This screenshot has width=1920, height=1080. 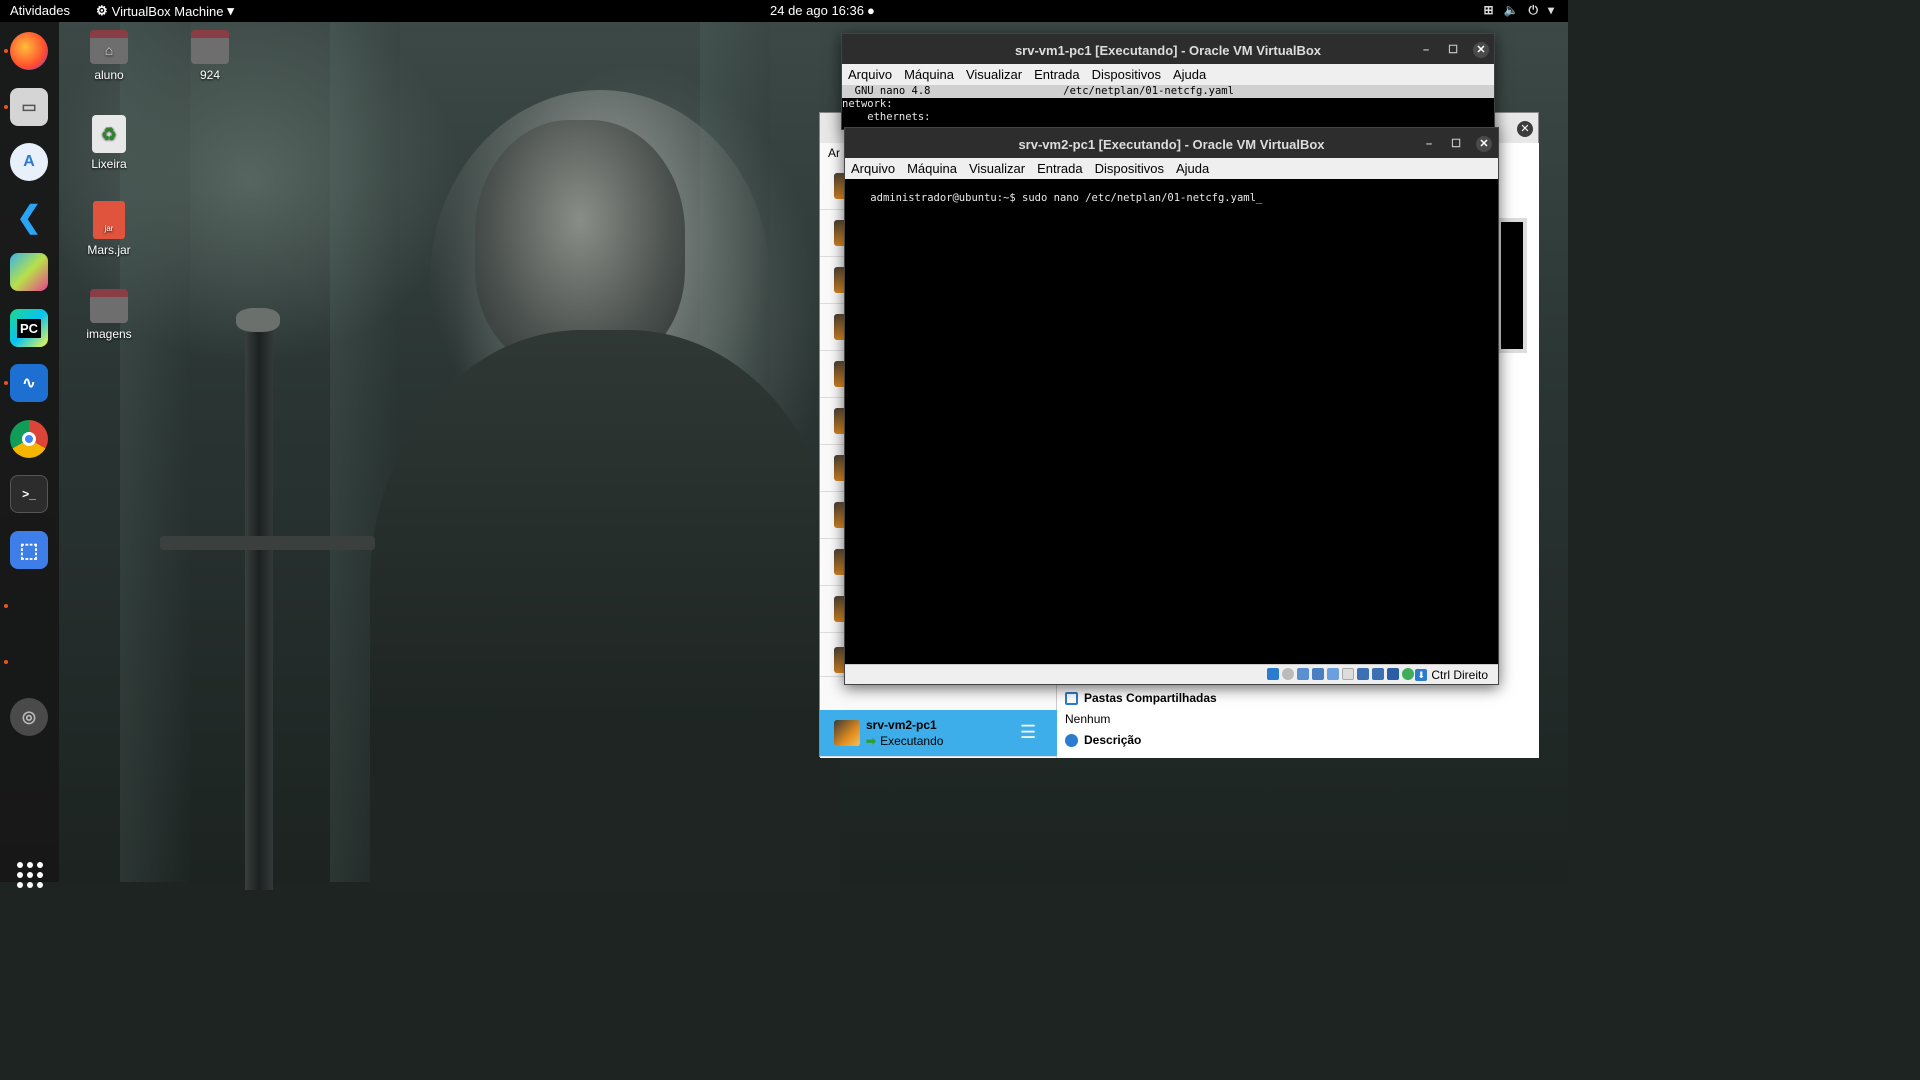 What do you see at coordinates (1088, 719) in the screenshot?
I see `shared-folders-value: Nenhum` at bounding box center [1088, 719].